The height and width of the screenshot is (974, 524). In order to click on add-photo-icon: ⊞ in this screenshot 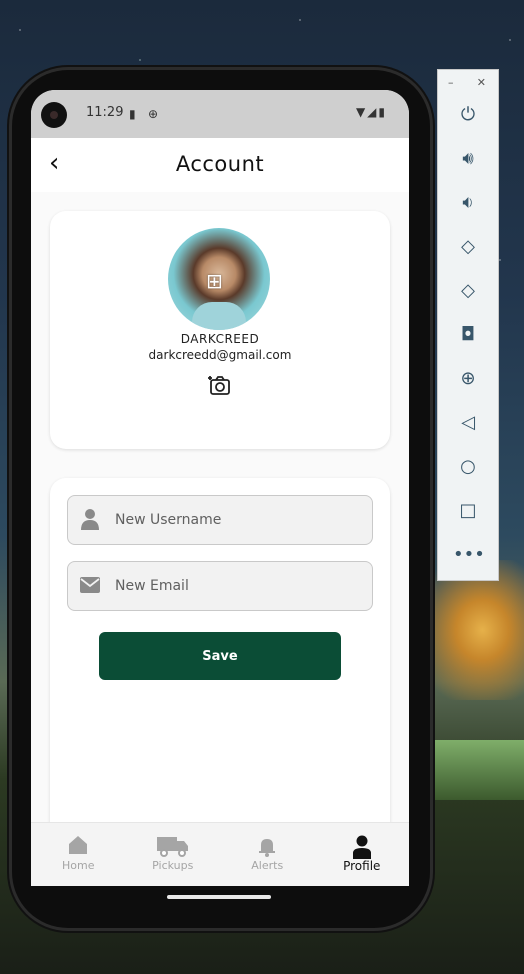, I will do `click(214, 281)`.